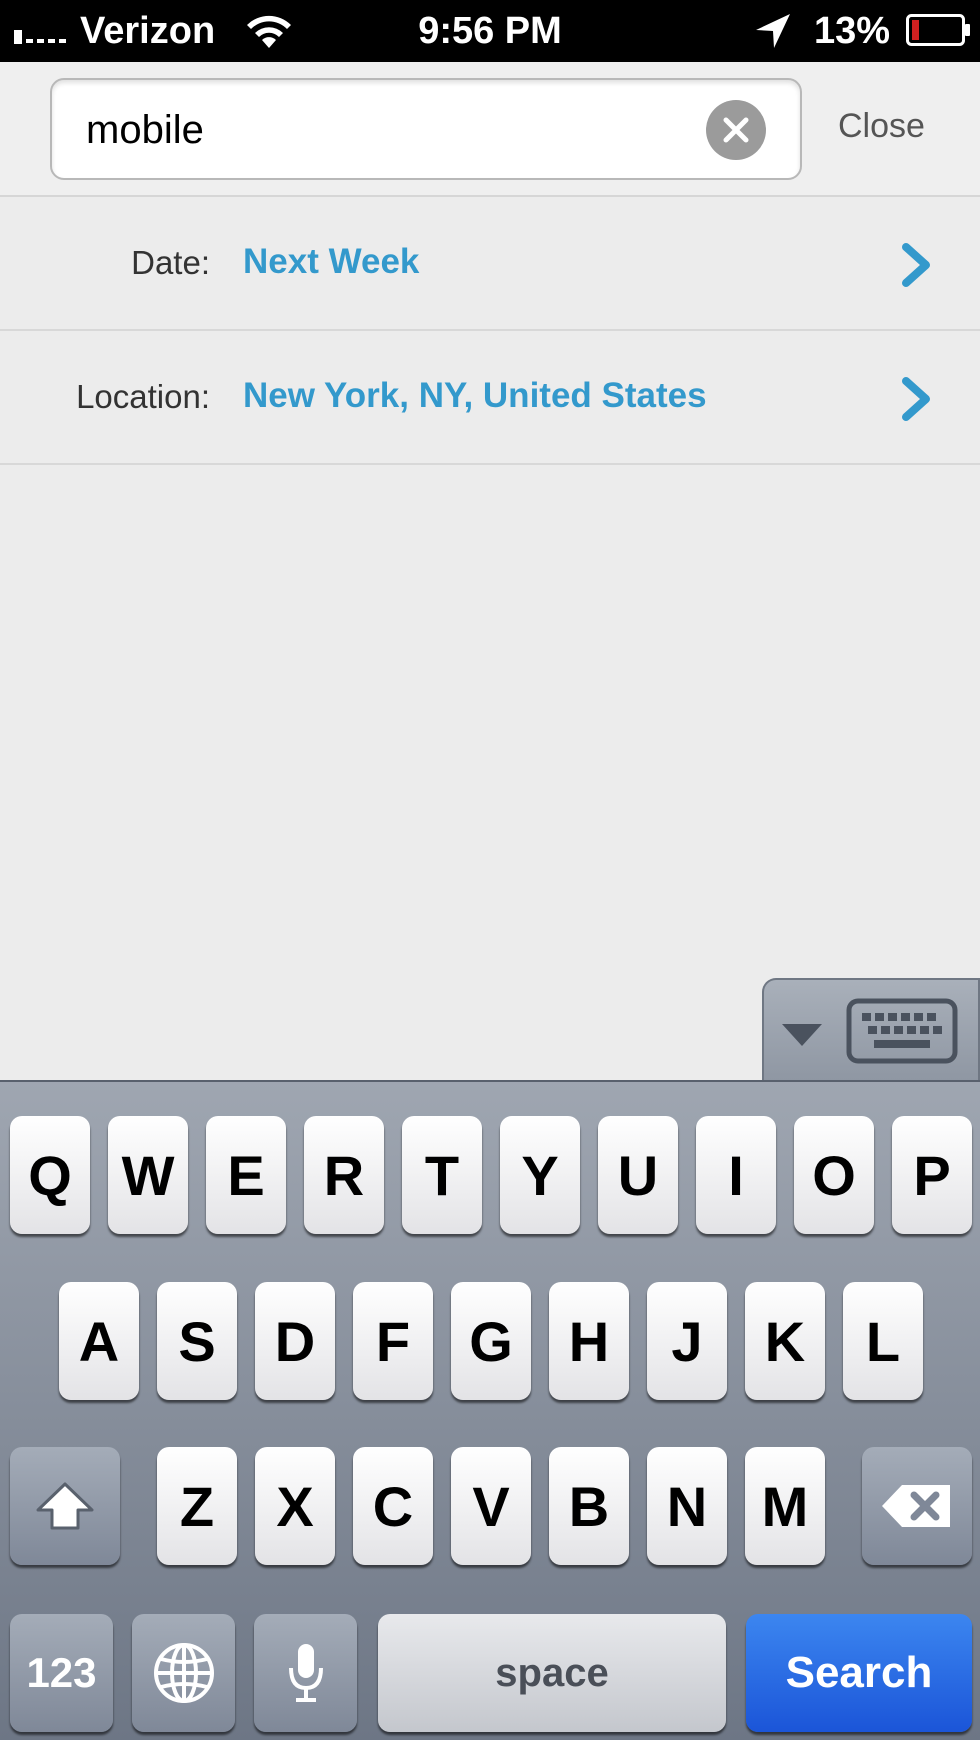 Image resolution: width=980 pixels, height=1740 pixels. I want to click on numbers-key: 123, so click(61, 1673).